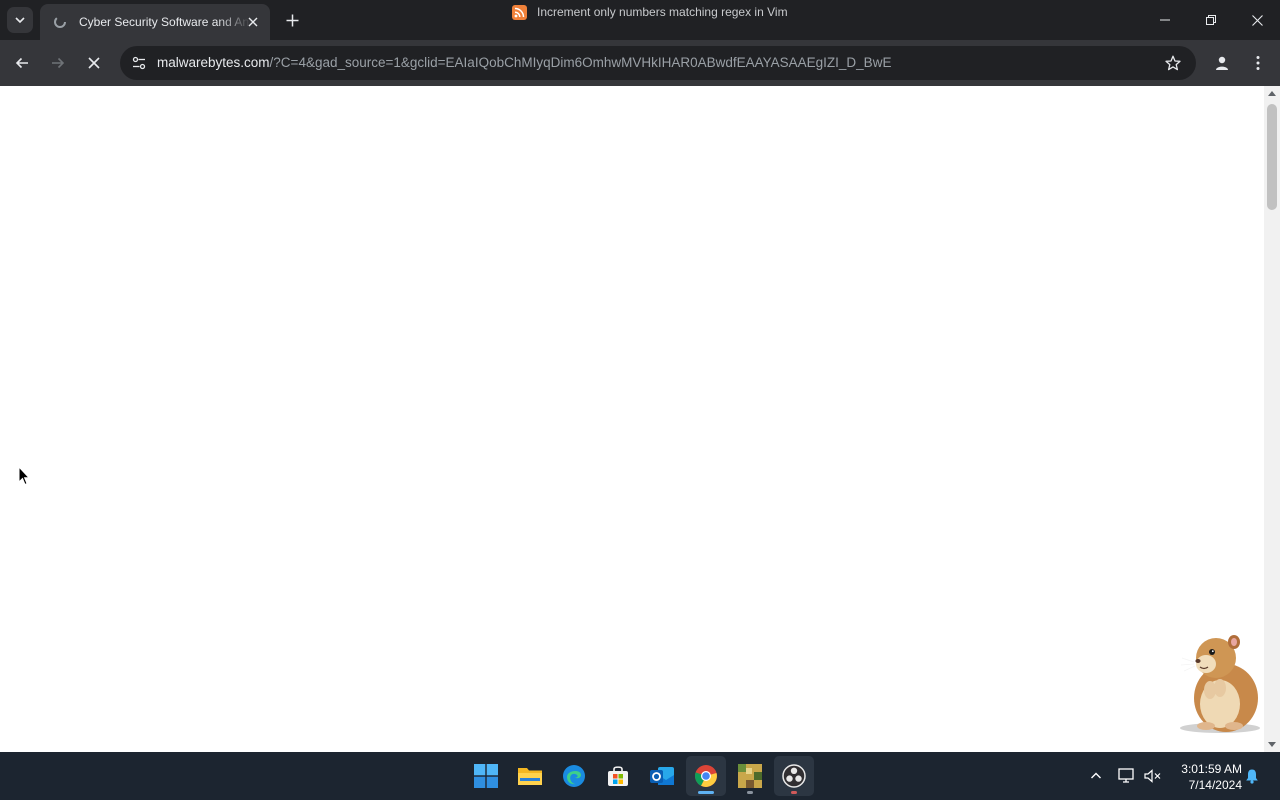 This screenshot has width=1280, height=800. I want to click on arrow-right-icon, so click(58, 63).